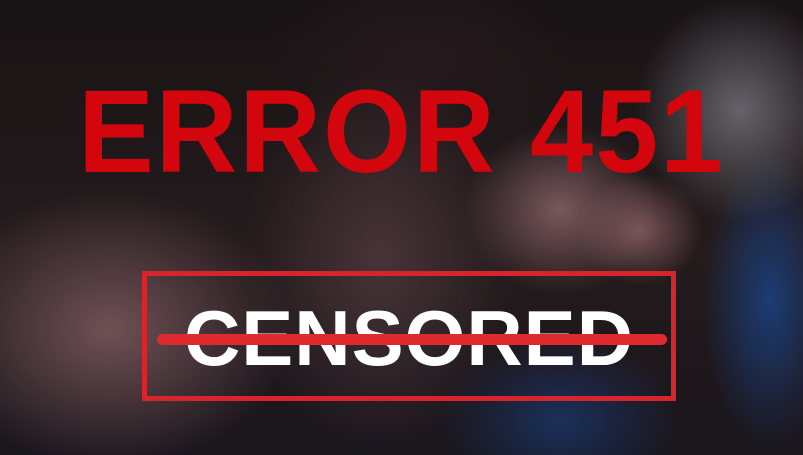  What do you see at coordinates (412, 339) in the screenshot?
I see `strikethrough-line` at bounding box center [412, 339].